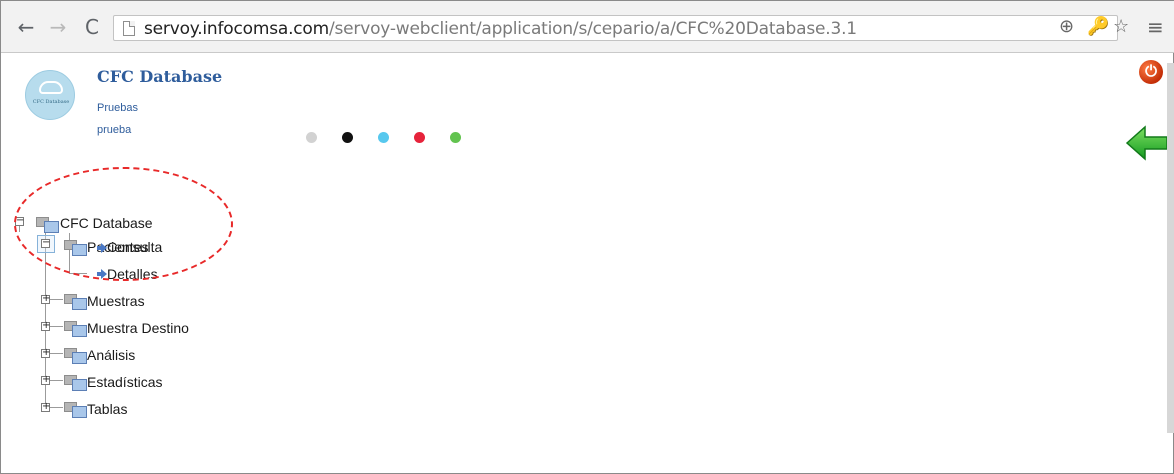 The image size is (1174, 474). Describe the element at coordinates (419, 137) in the screenshot. I see `theme-dot-red` at that location.